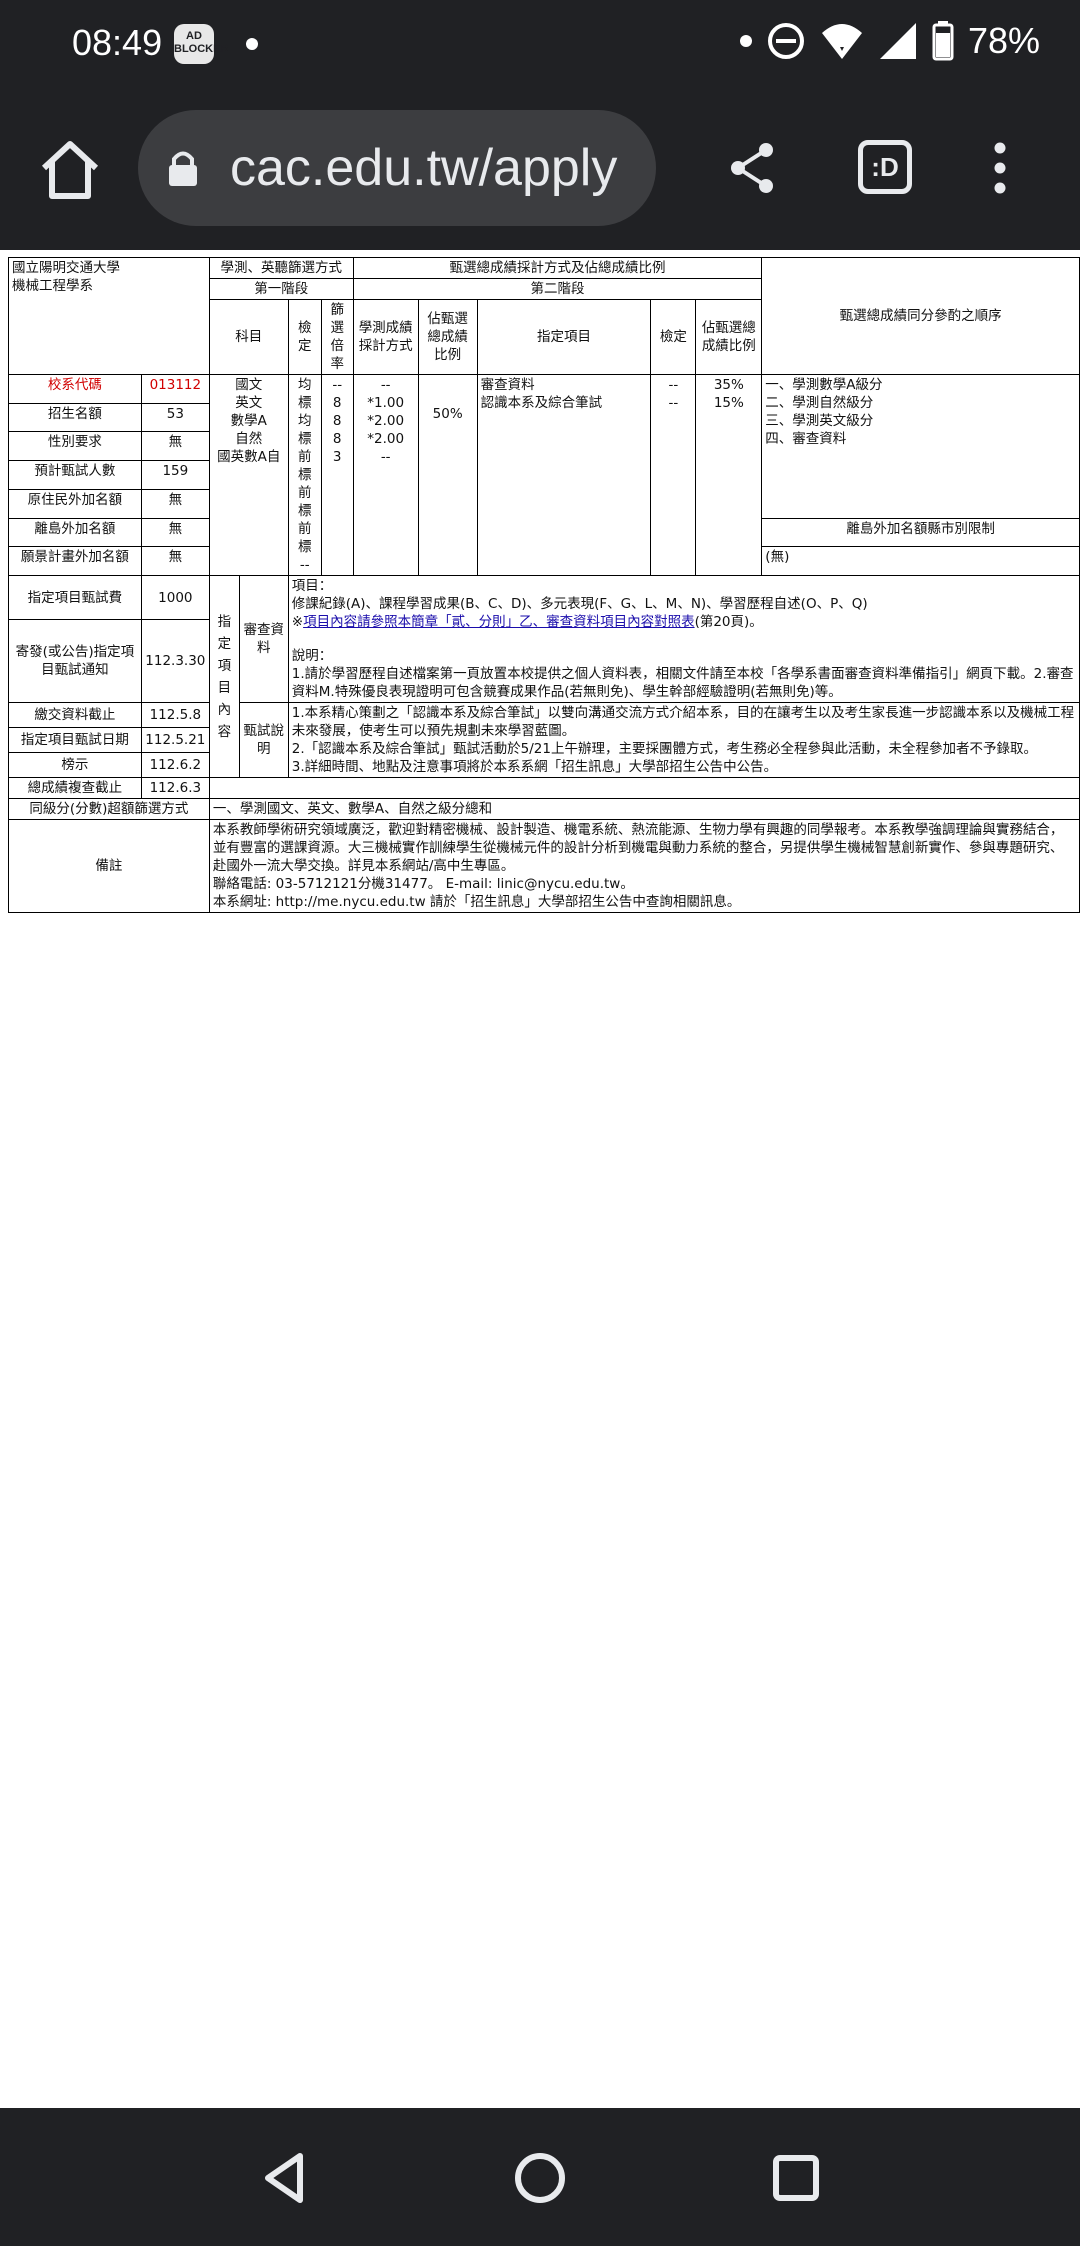 This screenshot has width=1080, height=2246. I want to click on subject-header: 科目, so click(248, 337).